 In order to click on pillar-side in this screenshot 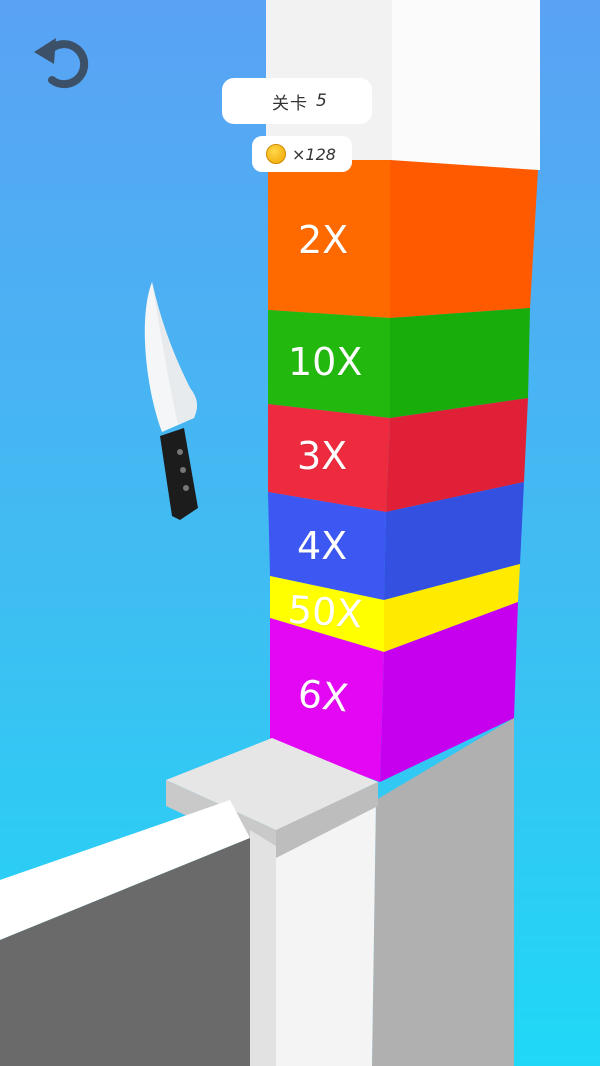, I will do `click(466, 85)`.